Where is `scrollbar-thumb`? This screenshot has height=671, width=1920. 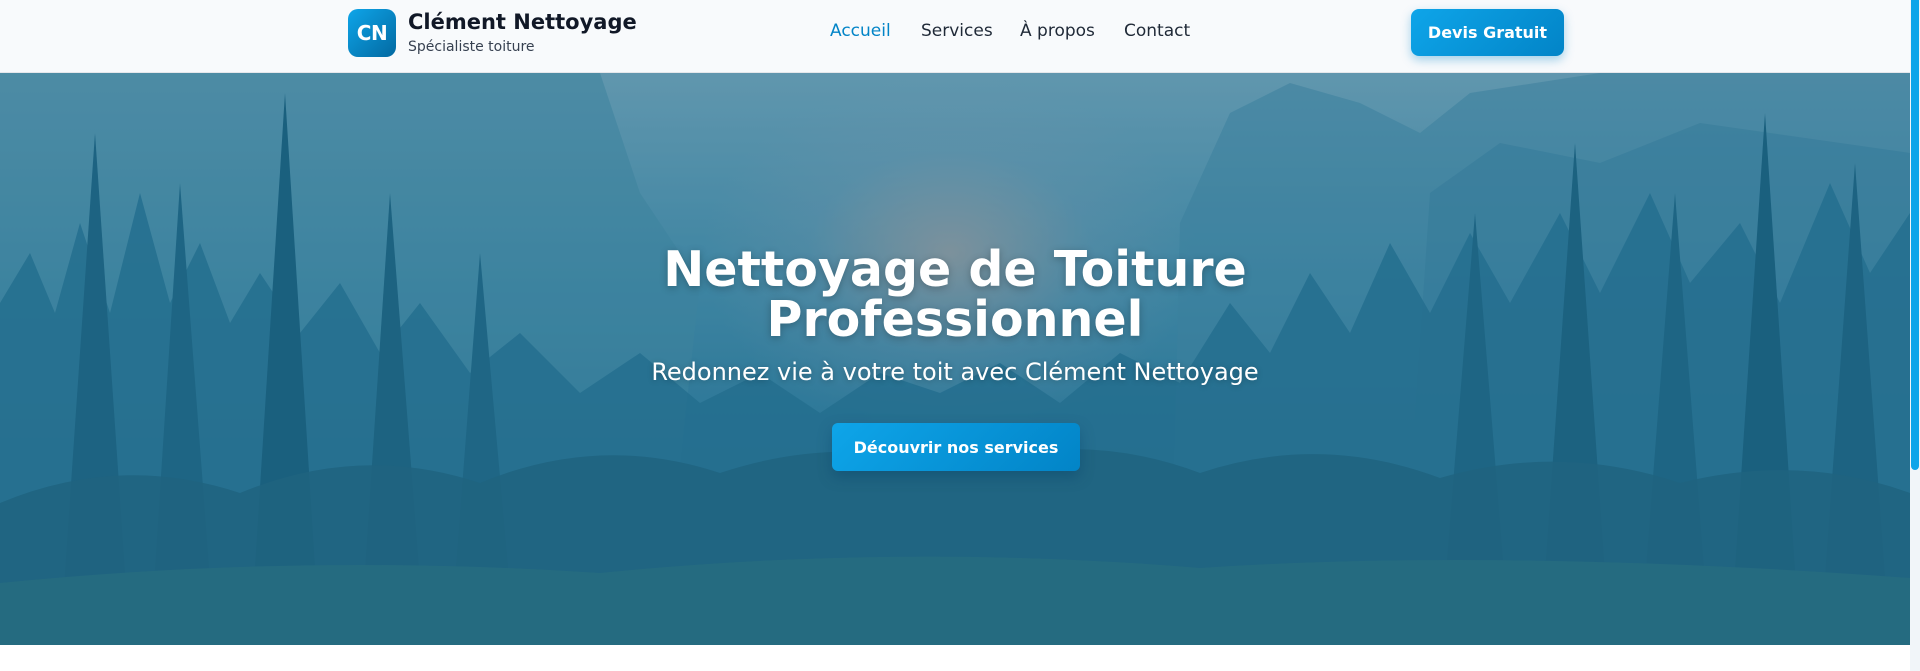
scrollbar-thumb is located at coordinates (1915, 235).